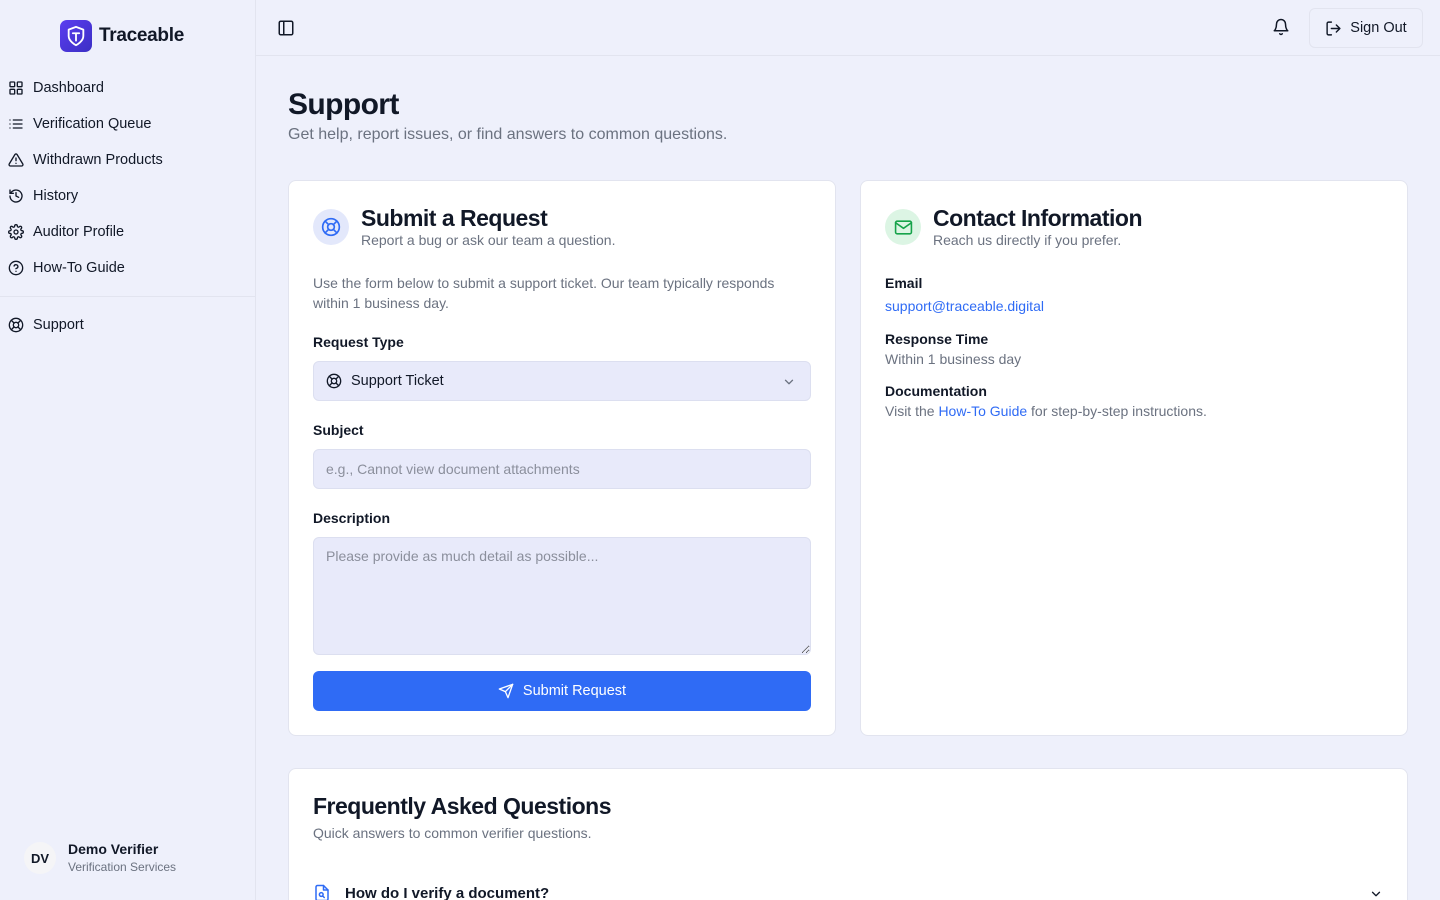  Describe the element at coordinates (79, 232) in the screenshot. I see `sidebar-item-label: Auditor Profile` at that location.